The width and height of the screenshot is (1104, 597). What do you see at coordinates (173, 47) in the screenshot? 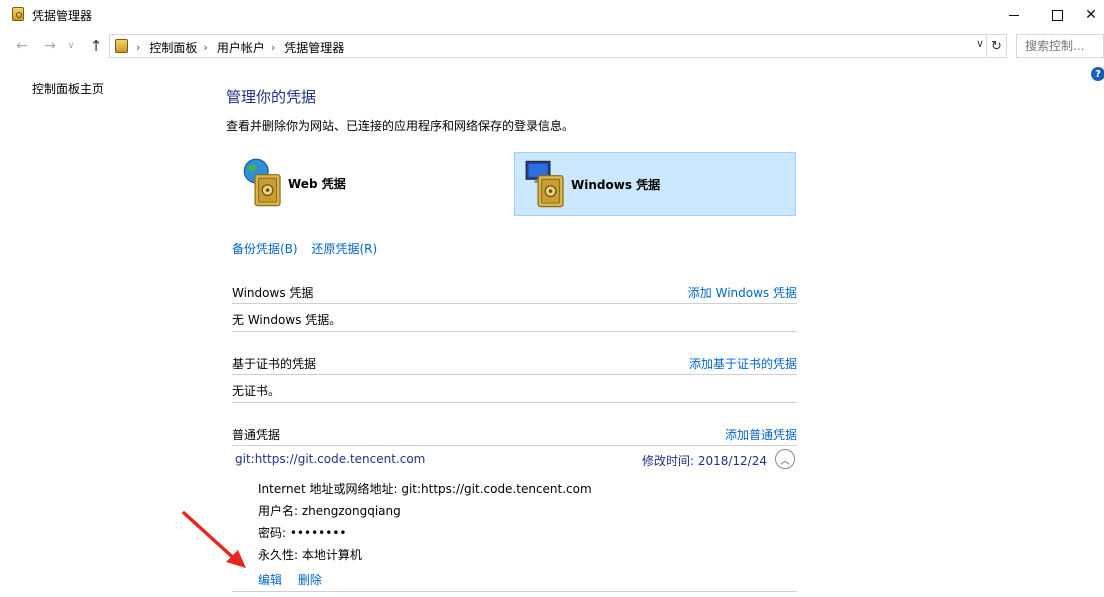
I see `breadcrumb-control-panel: 控制面板` at bounding box center [173, 47].